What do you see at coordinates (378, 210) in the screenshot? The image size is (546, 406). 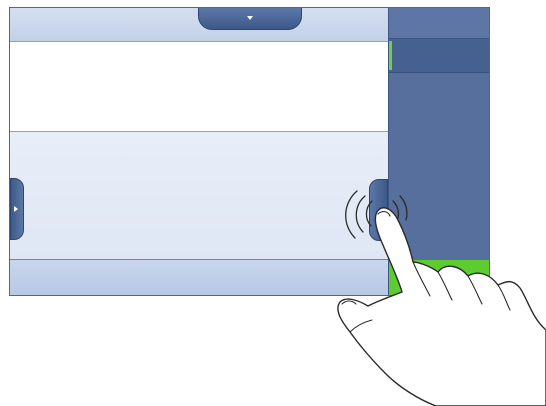 I see `right-pull-tab` at bounding box center [378, 210].